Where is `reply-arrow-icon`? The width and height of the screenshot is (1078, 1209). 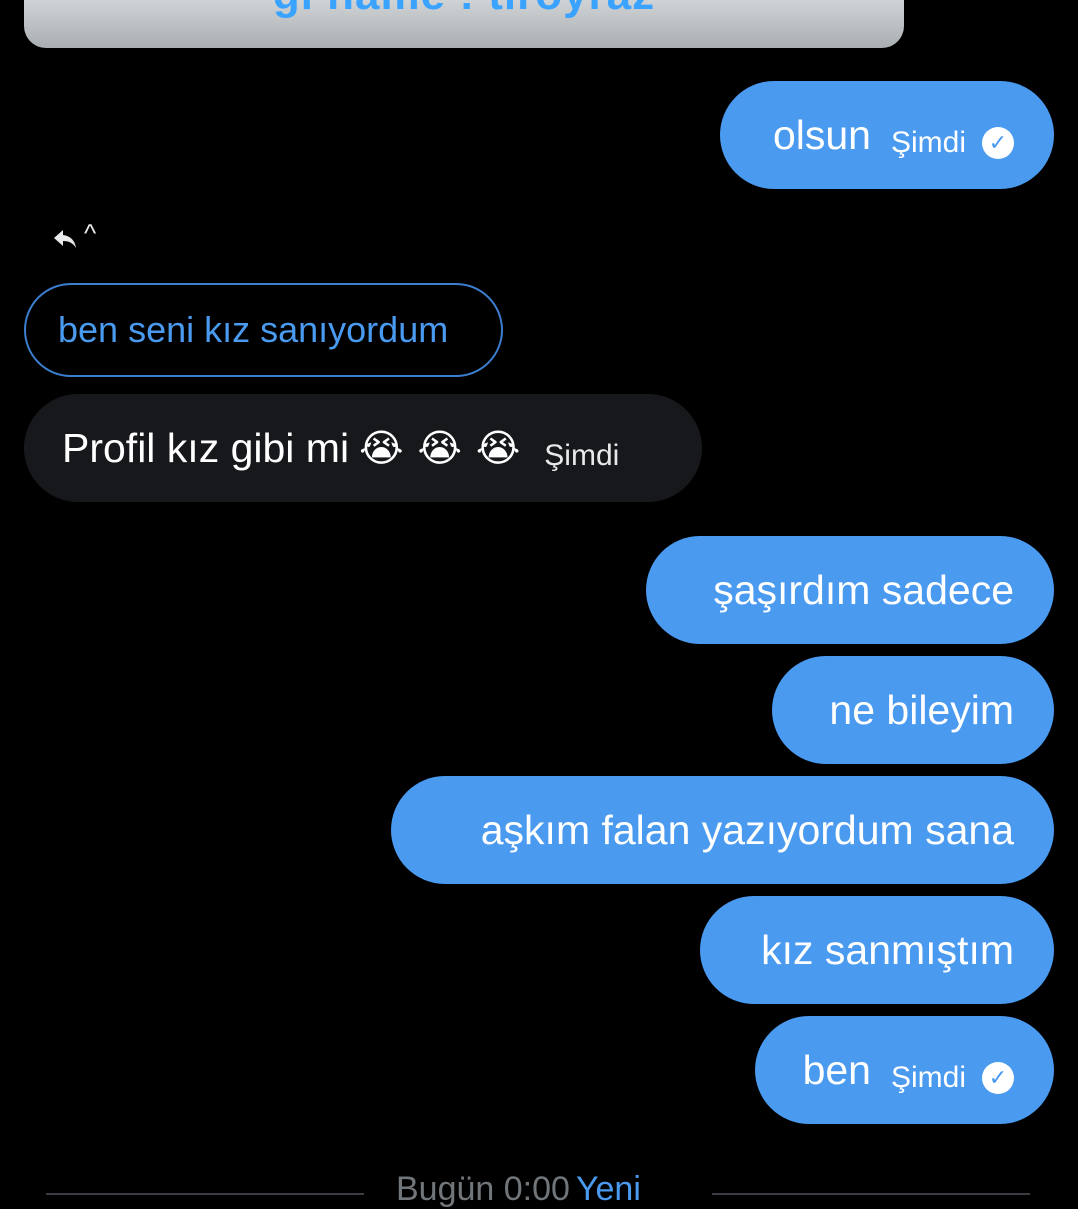
reply-arrow-icon is located at coordinates (65, 238).